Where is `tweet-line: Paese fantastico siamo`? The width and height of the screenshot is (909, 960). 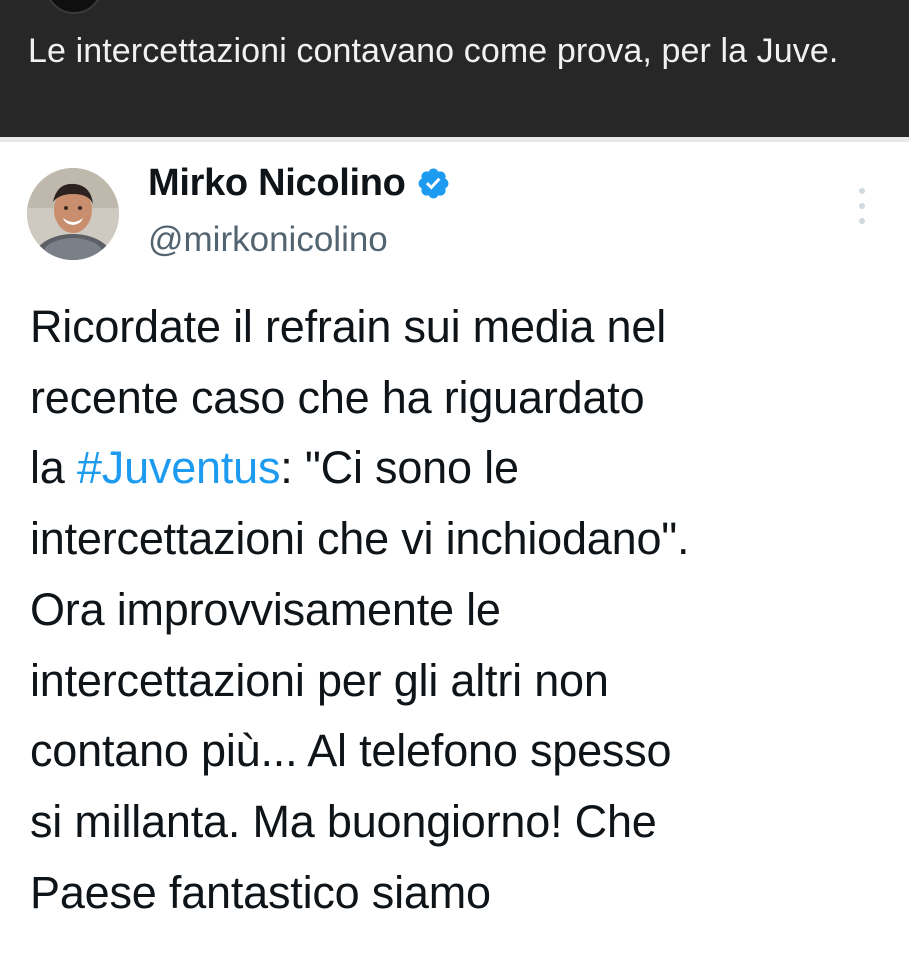
tweet-line: Paese fantastico siamo is located at coordinates (260, 892).